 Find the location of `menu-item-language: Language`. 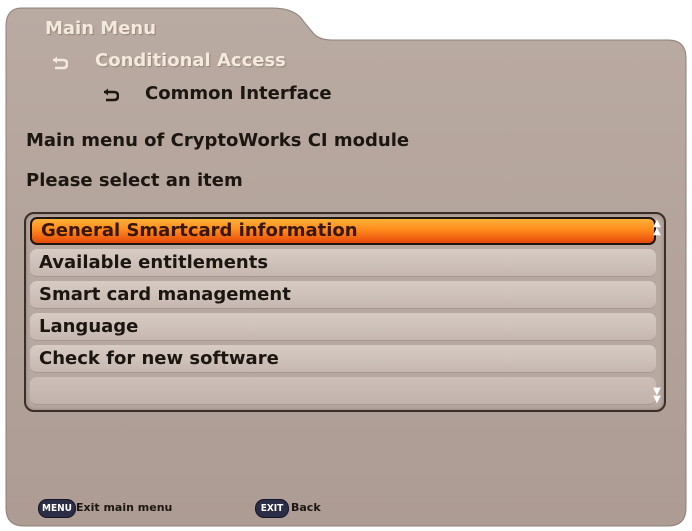

menu-item-language: Language is located at coordinates (343, 327).